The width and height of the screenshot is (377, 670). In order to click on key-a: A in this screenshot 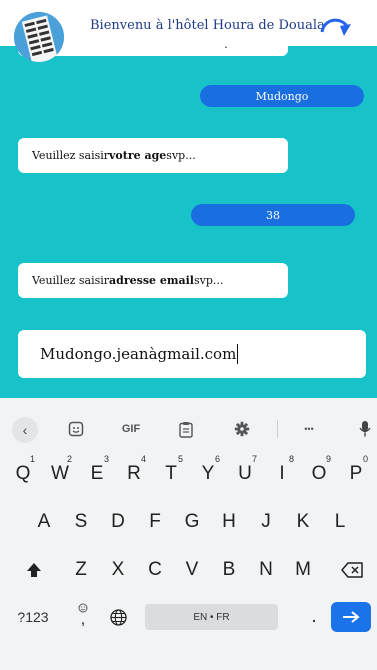, I will do `click(44, 522)`.